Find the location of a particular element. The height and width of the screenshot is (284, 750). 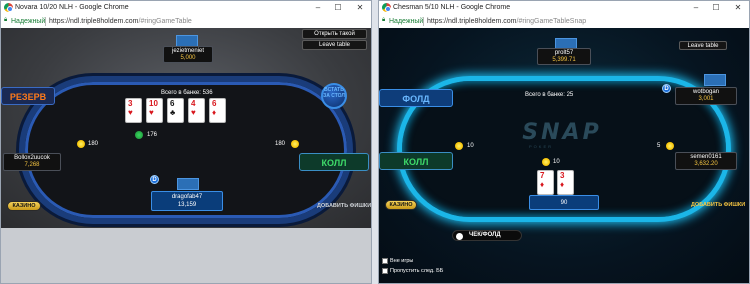

card-rank: 7 is located at coordinates (542, 175).